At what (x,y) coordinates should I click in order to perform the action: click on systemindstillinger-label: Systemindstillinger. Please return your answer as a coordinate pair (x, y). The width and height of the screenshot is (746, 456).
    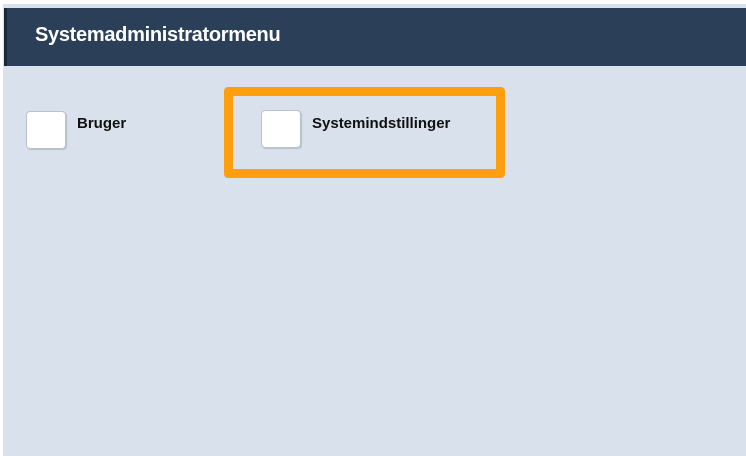
    Looking at the image, I should click on (381, 123).